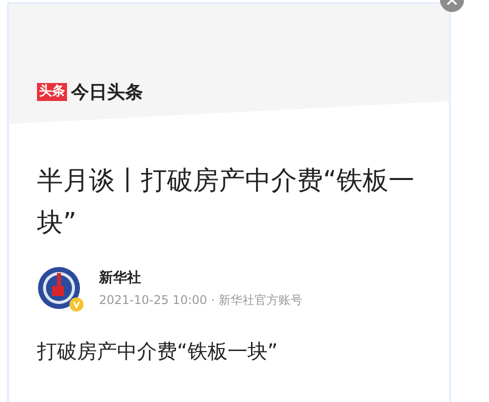 This screenshot has width=489, height=402. What do you see at coordinates (158, 351) in the screenshot?
I see `article-subtitle: 打破房产中介费“铁板一块”` at bounding box center [158, 351].